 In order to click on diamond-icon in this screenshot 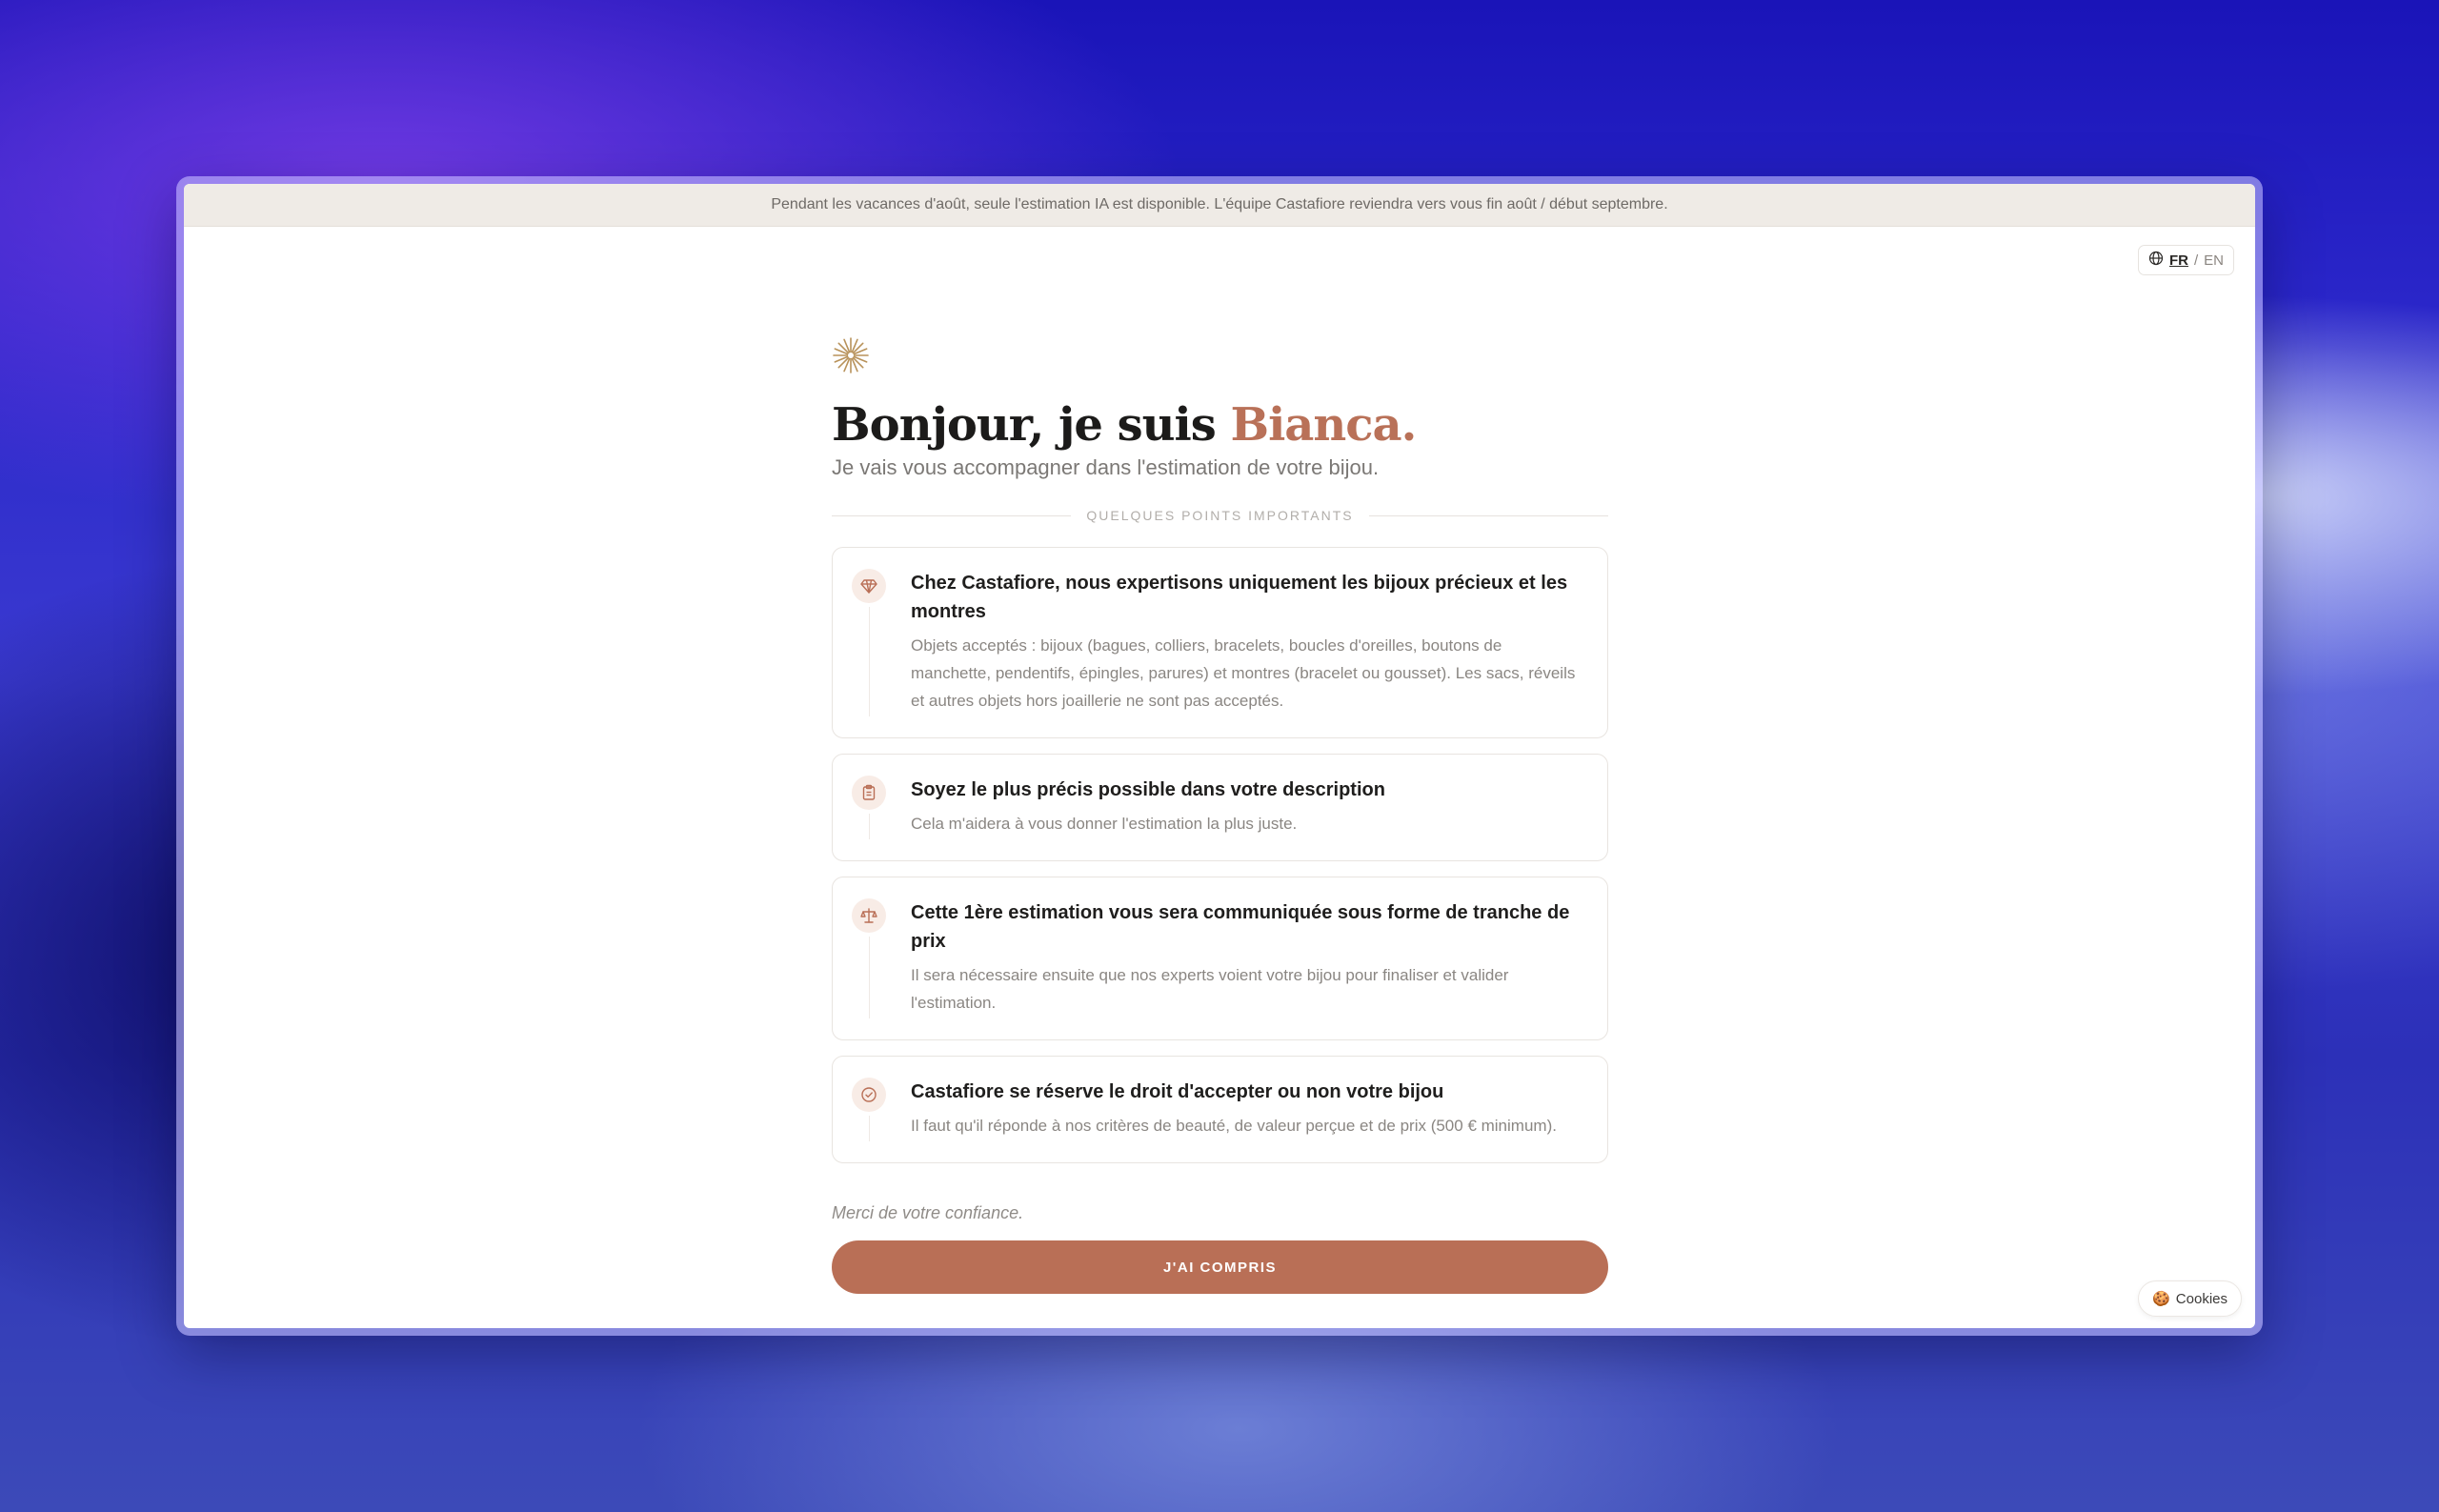, I will do `click(869, 586)`.